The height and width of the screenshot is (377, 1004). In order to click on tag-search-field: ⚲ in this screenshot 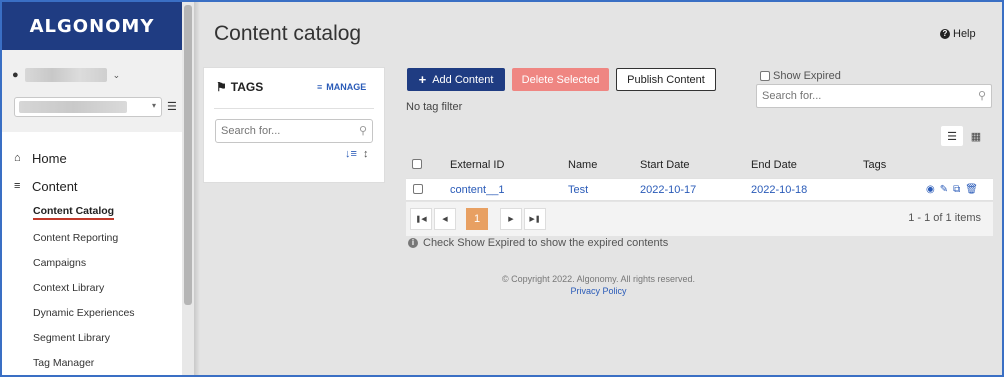, I will do `click(294, 131)`.